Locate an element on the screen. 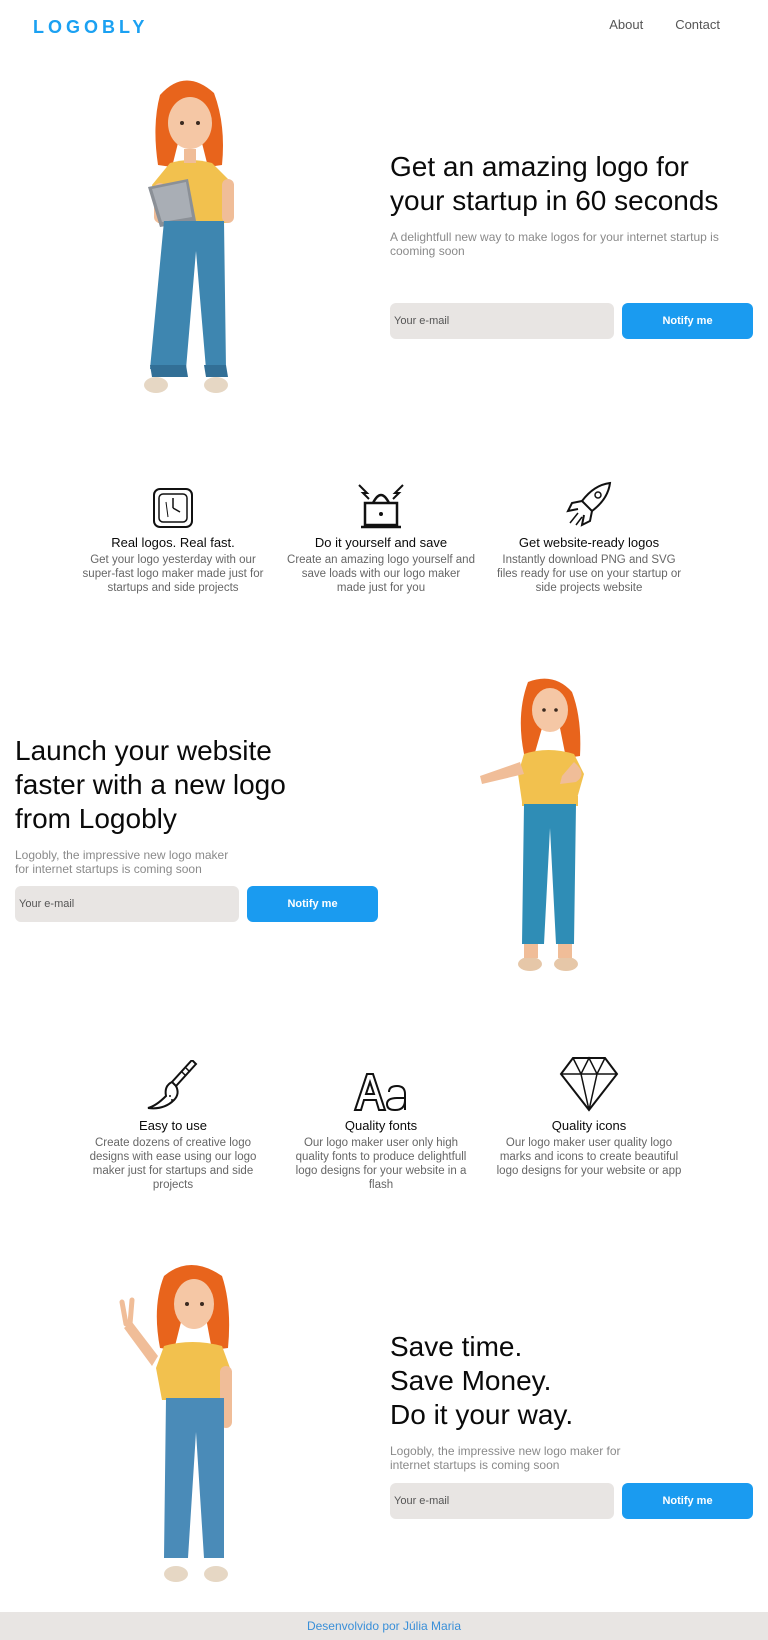 The height and width of the screenshot is (1640, 768). feature-title: Do it yourself and save is located at coordinates (381, 542).